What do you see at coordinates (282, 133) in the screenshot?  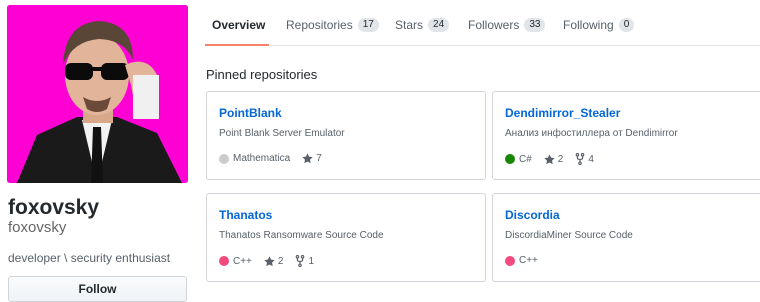 I see `repo-description: Point Blank Server Emulator` at bounding box center [282, 133].